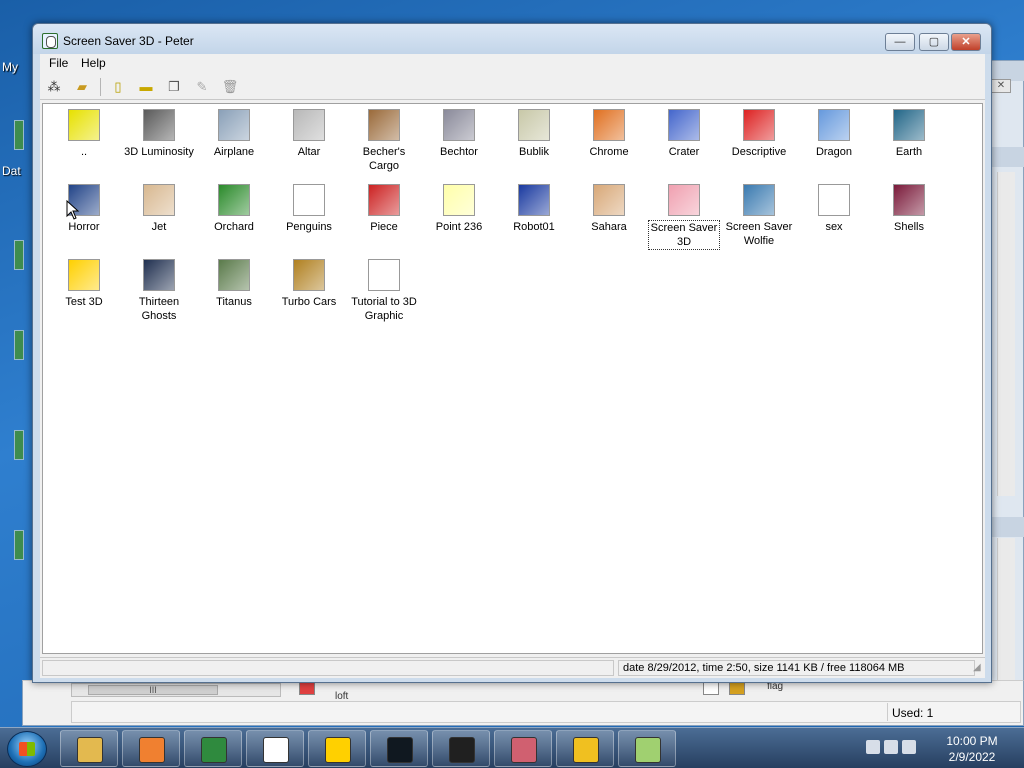  I want to click on taskbar: 10:00 PM 2/9/2022, so click(512, 747).